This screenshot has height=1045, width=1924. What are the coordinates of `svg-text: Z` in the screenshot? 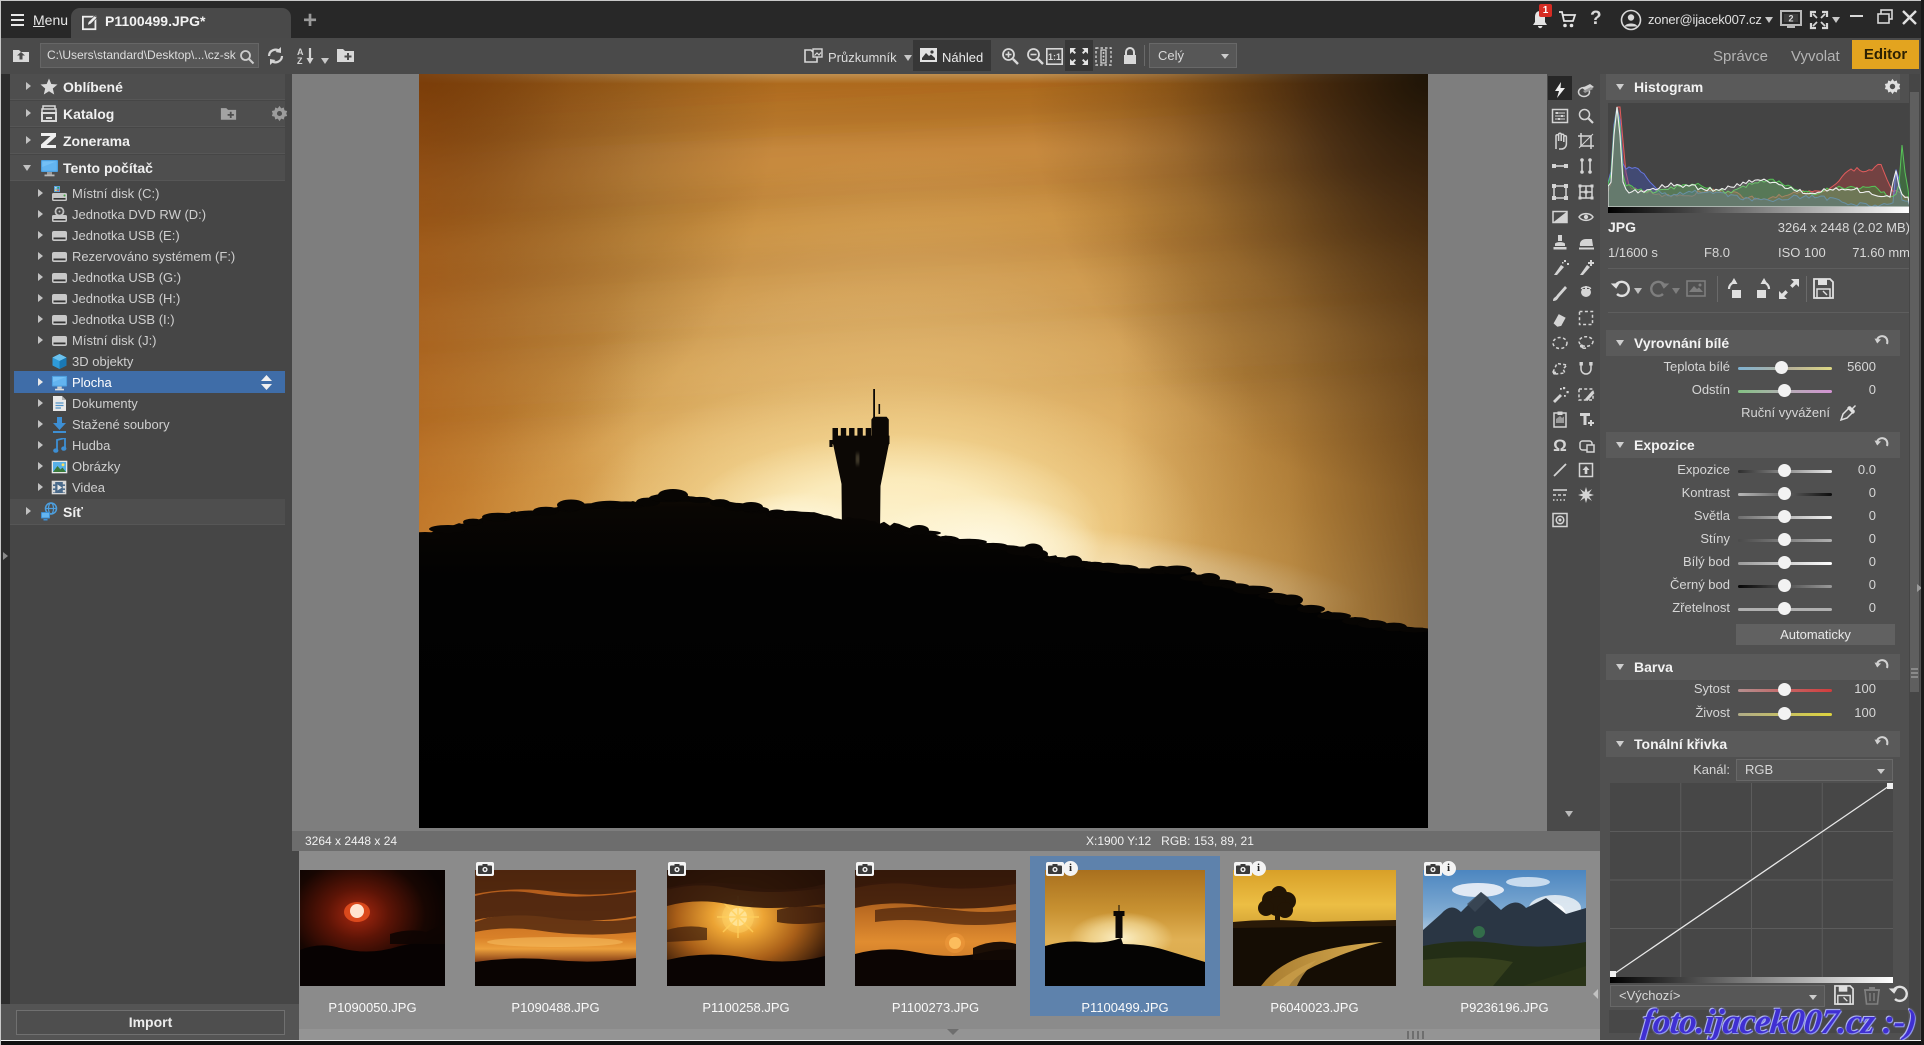 It's located at (300, 60).